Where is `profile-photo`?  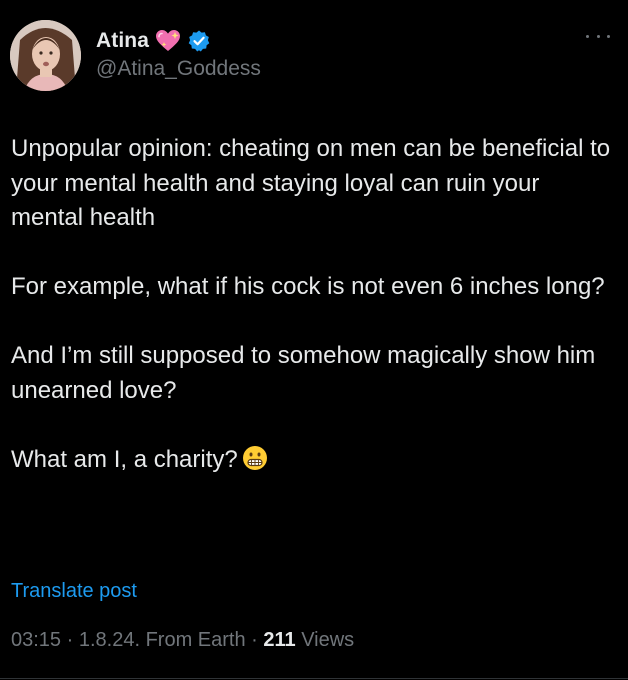 profile-photo is located at coordinates (45, 55).